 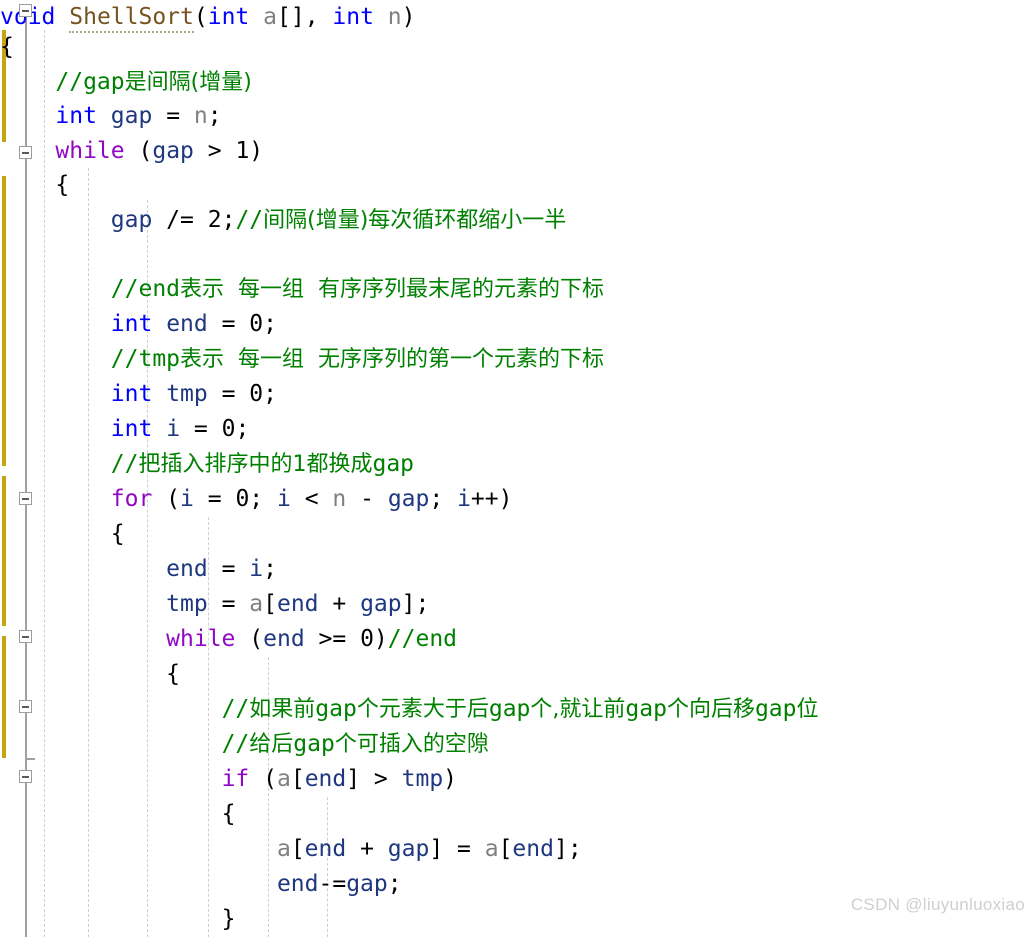 I want to click on code-token: +, so click(x=367, y=849).